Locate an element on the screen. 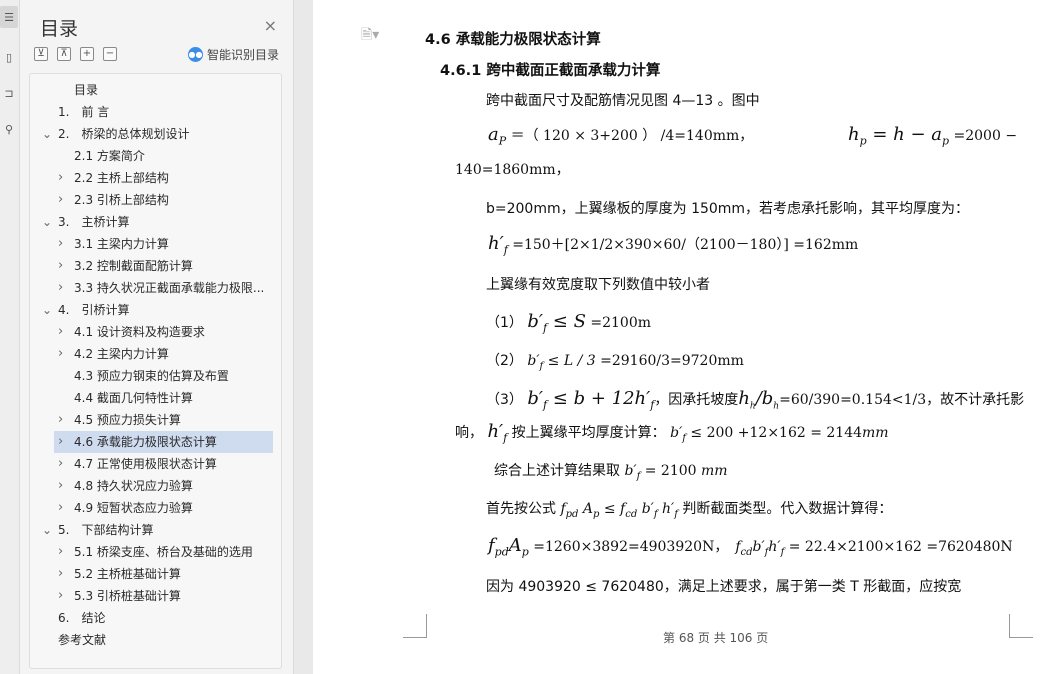 This screenshot has width=1057, height=674. page-footer: 第 68 页 共 106 页 is located at coordinates (716, 638).